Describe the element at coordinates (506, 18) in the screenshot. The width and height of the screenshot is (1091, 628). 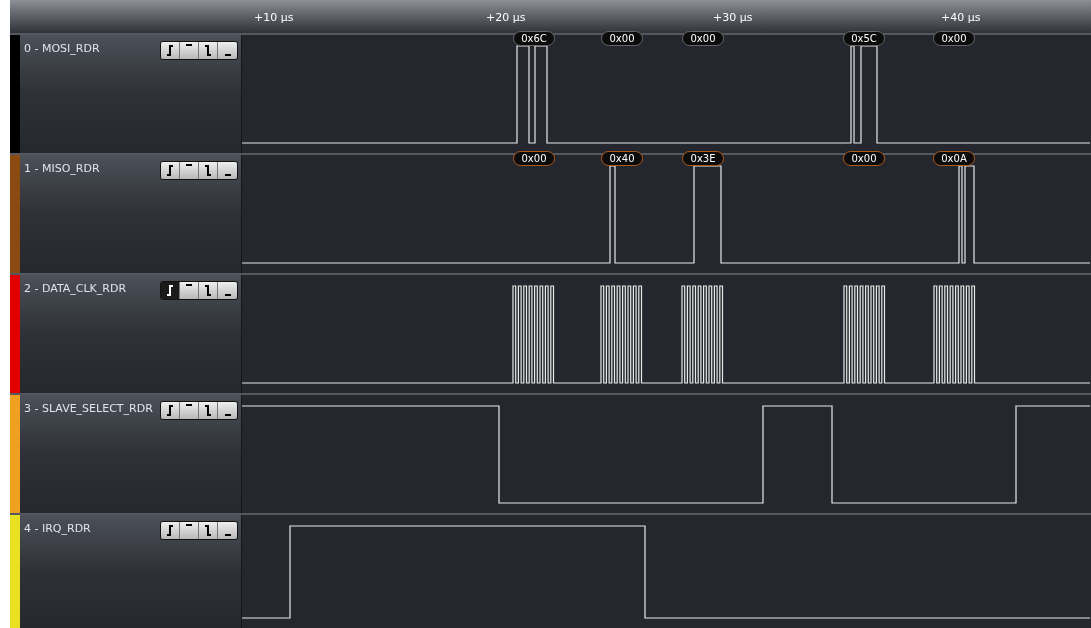
I see `time-tick-label: +20 µs` at that location.